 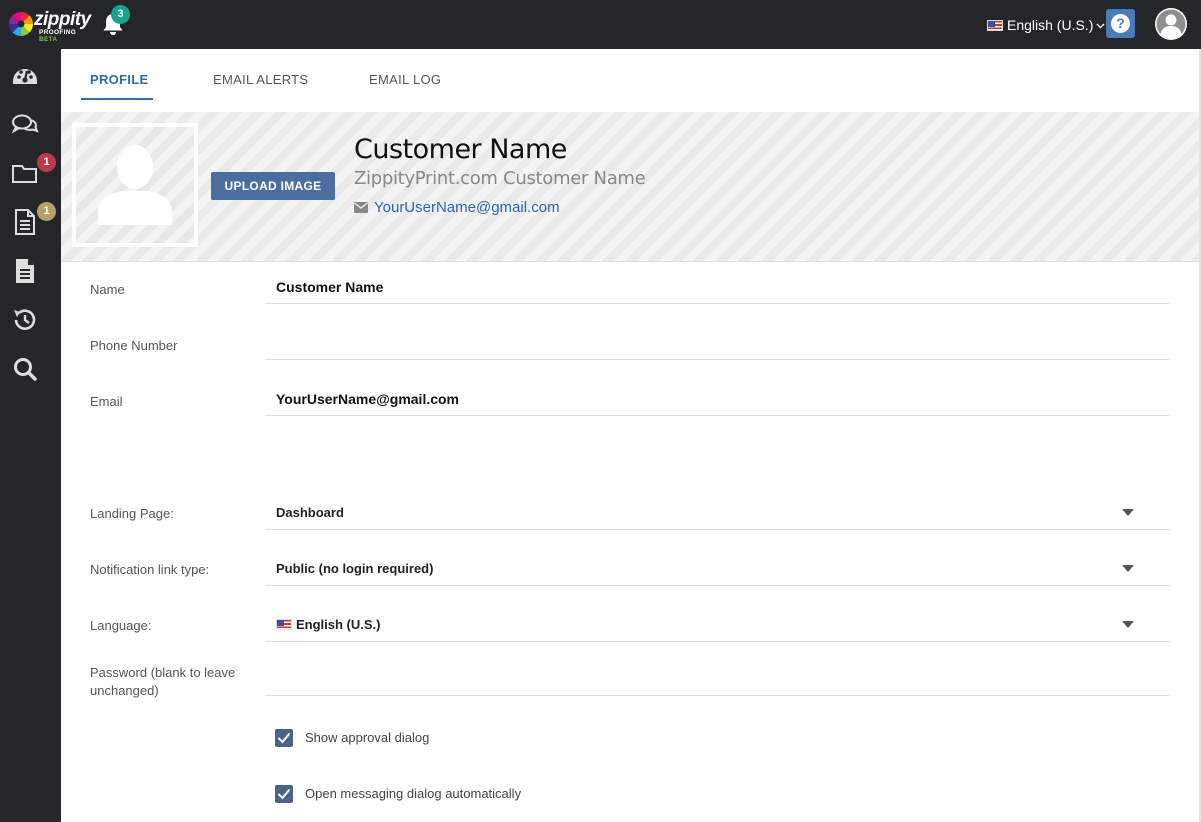 What do you see at coordinates (30, 435) in the screenshot?
I see `sidebar: 1 1` at bounding box center [30, 435].